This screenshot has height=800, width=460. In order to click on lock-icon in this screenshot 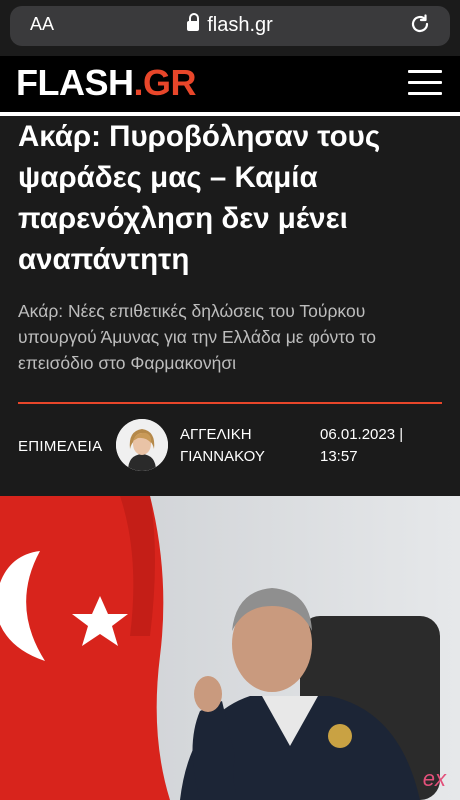, I will do `click(193, 22)`.